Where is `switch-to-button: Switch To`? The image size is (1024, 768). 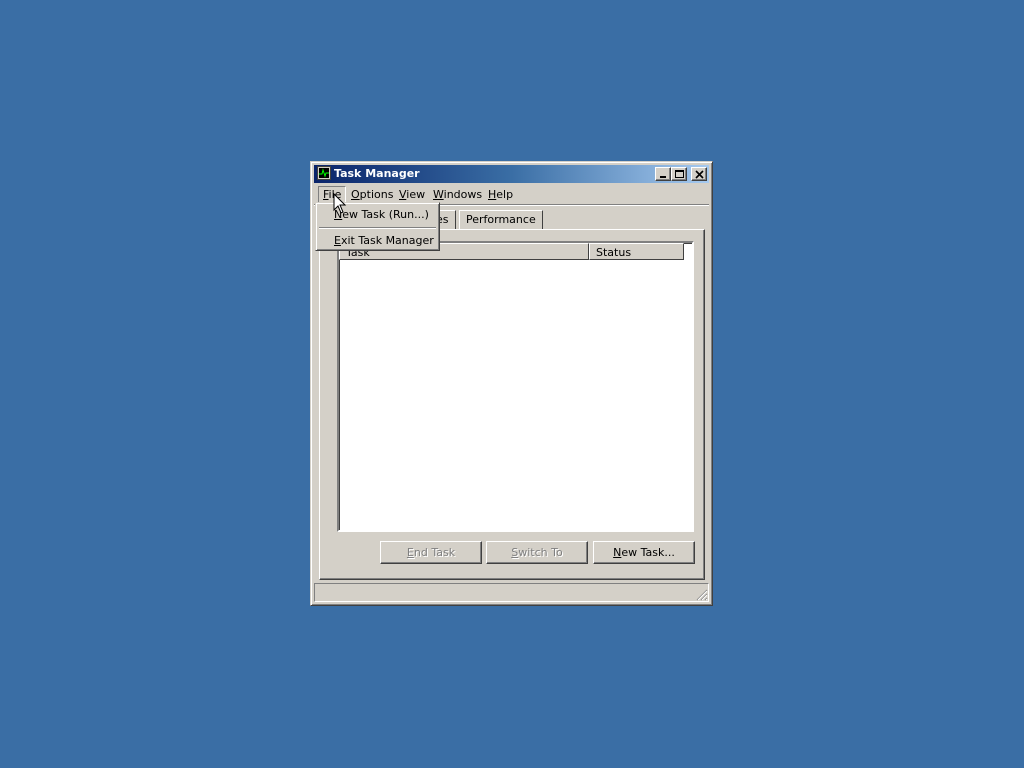
switch-to-button: Switch To is located at coordinates (537, 552).